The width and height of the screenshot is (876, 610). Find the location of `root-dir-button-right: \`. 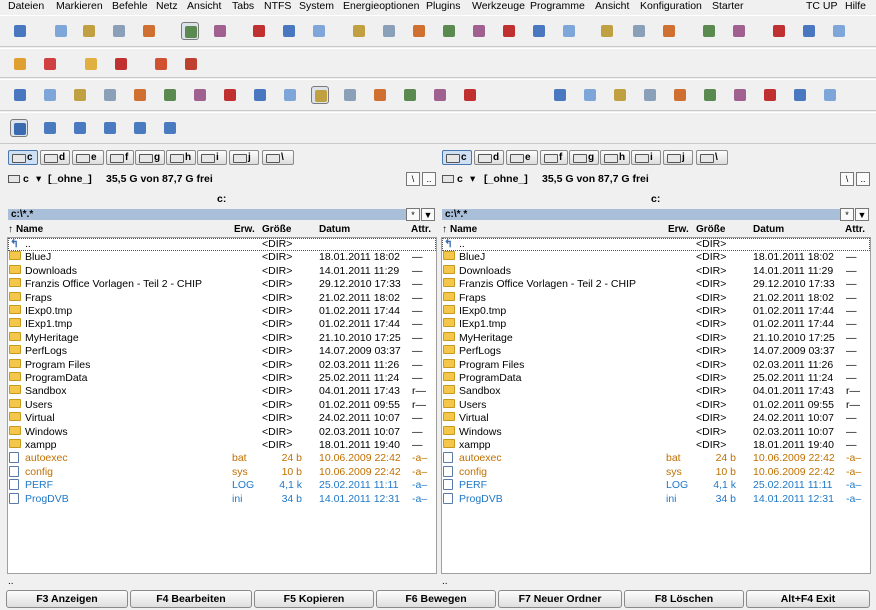

root-dir-button-right: \ is located at coordinates (847, 179).